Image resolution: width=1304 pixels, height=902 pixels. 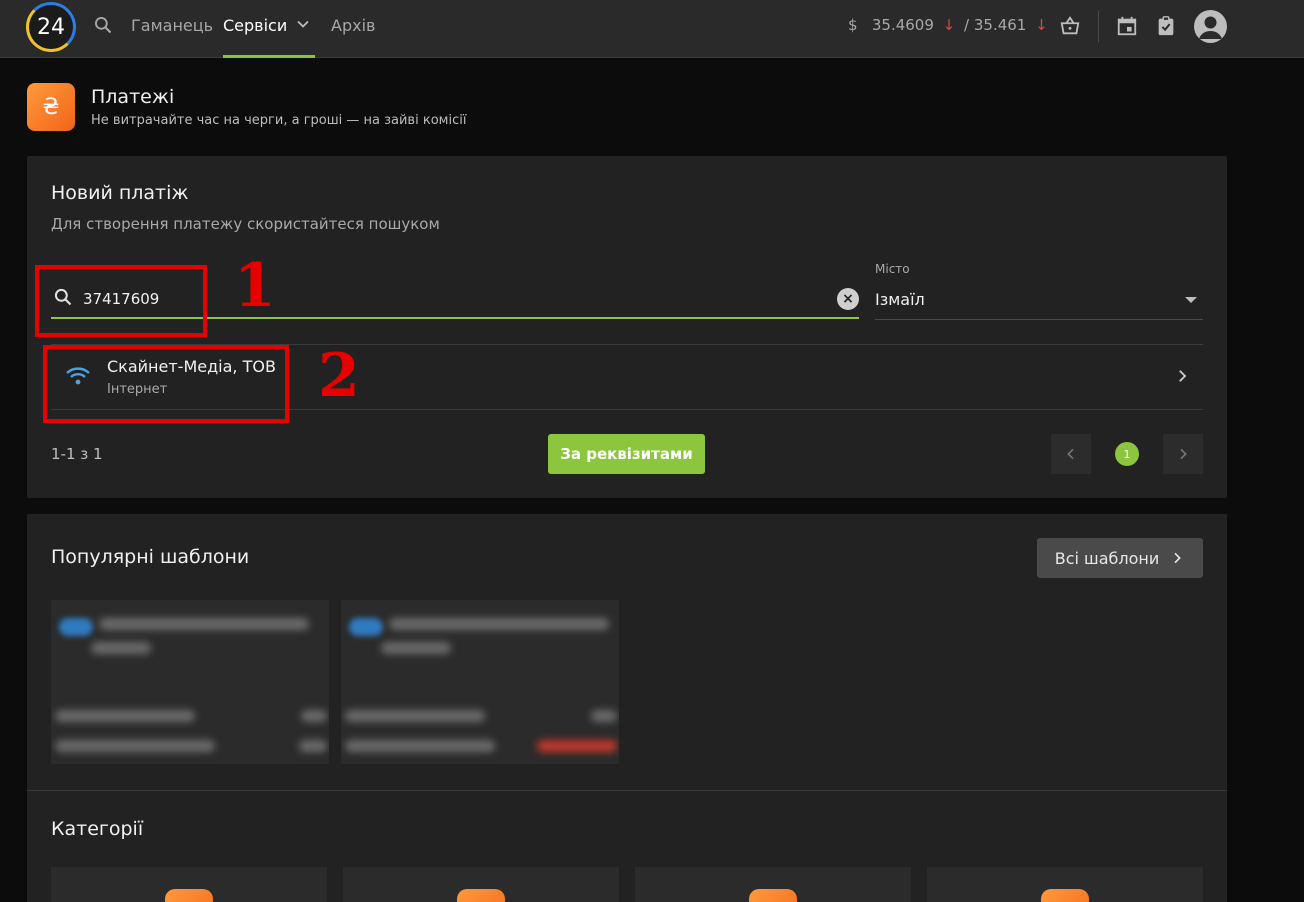 I want to click on city-select: Ізмаїл, so click(x=1039, y=300).